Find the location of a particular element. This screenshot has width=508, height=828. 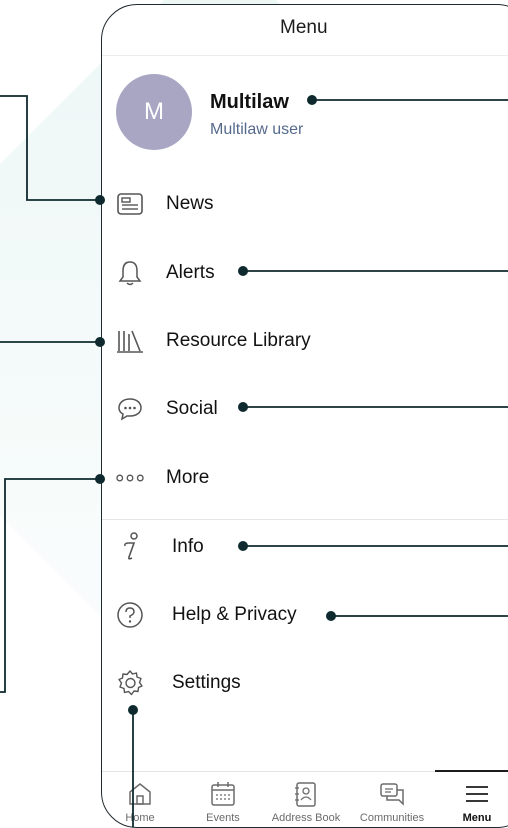

tab-communities: Communities is located at coordinates (392, 799).